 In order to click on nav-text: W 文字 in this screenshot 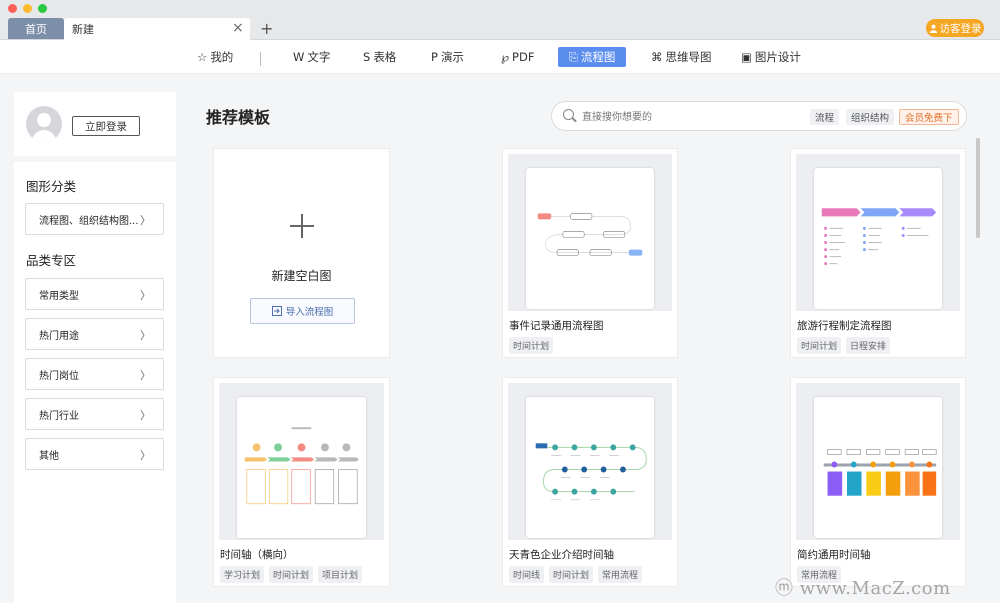, I will do `click(311, 57)`.